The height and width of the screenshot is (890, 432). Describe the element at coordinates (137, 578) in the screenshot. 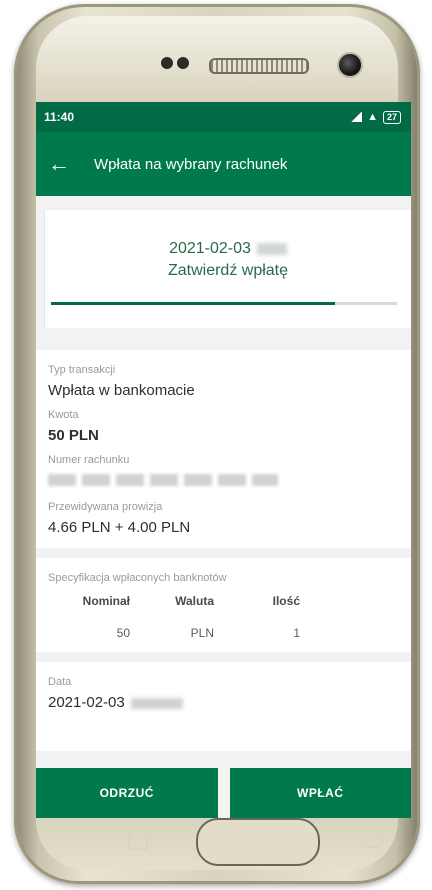

I see `banknotes-label: Specyfikacja wpłaconych banknotów` at that location.